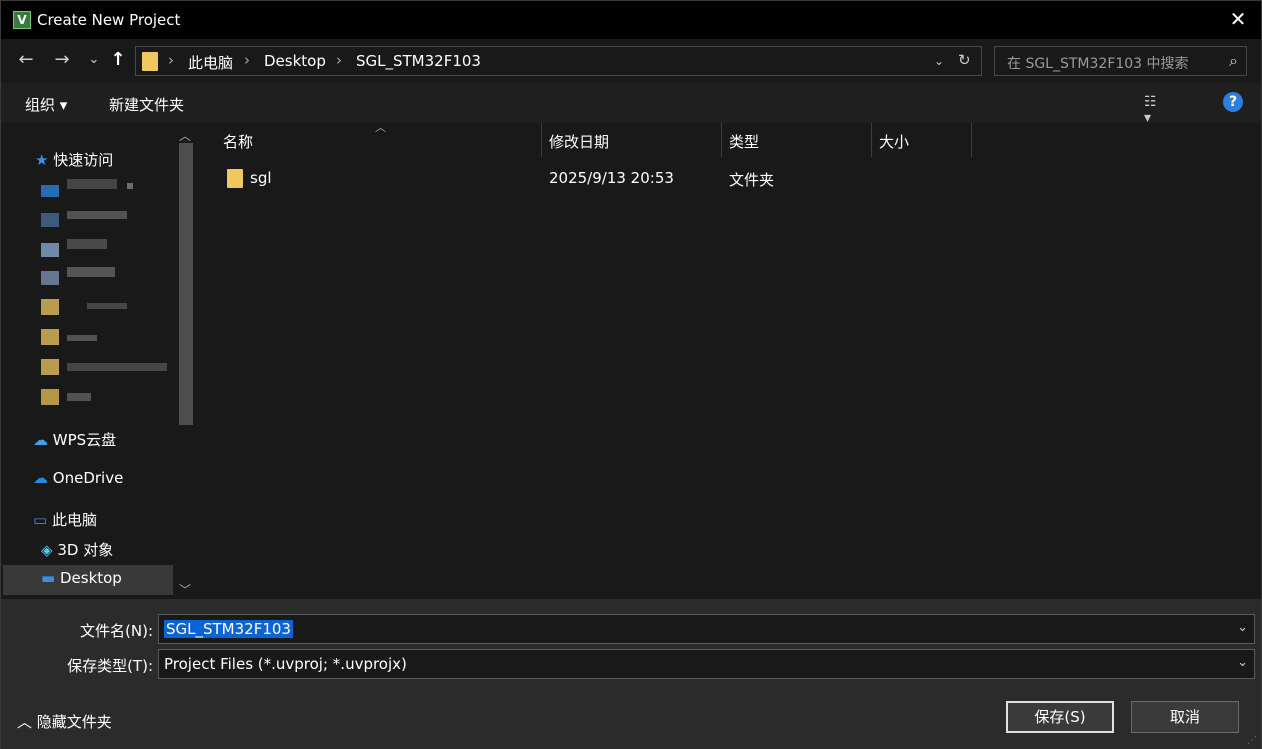  I want to click on column-header-type: 类型, so click(744, 141).